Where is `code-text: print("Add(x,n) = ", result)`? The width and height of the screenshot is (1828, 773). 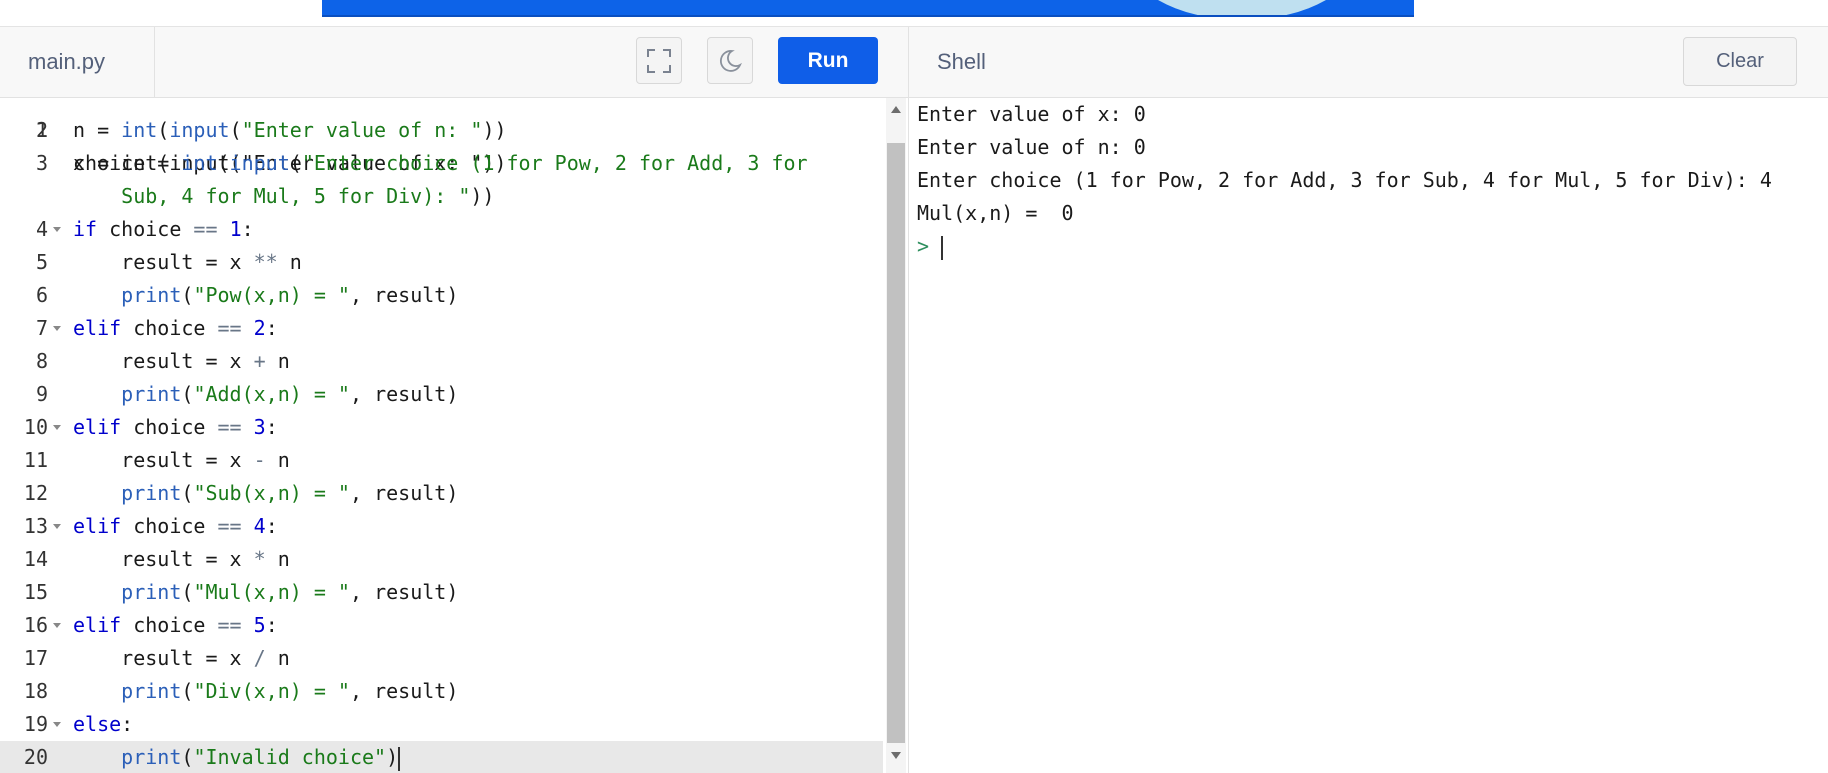 code-text: print("Add(x,n) = ", result) is located at coordinates (290, 394).